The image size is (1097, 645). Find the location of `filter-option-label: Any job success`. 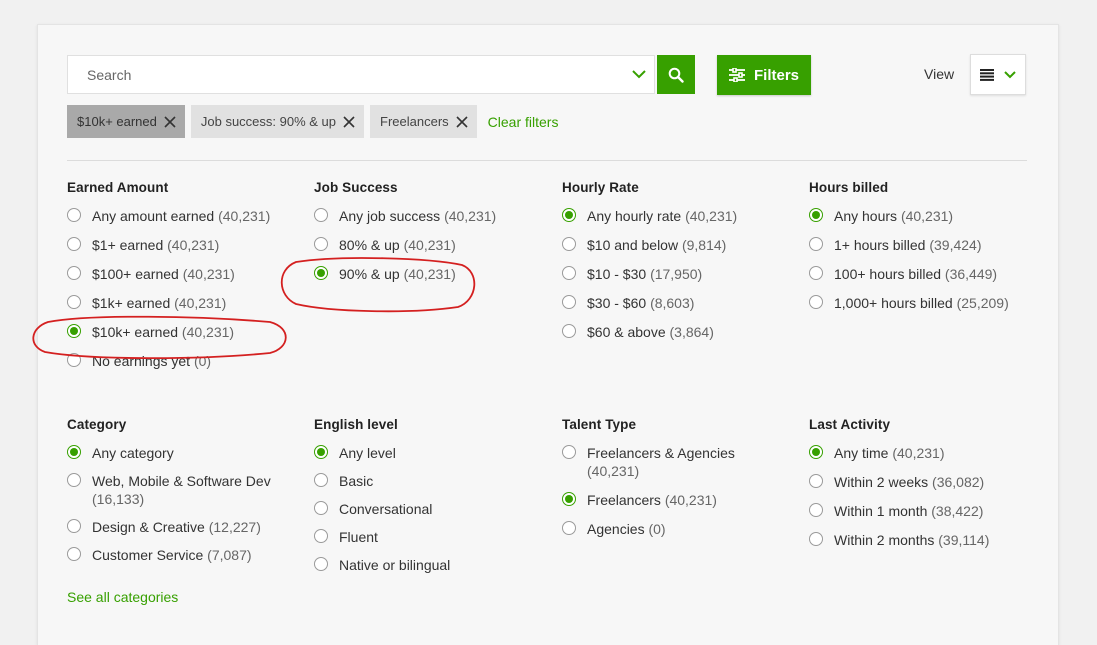

filter-option-label: Any job success is located at coordinates (390, 216).